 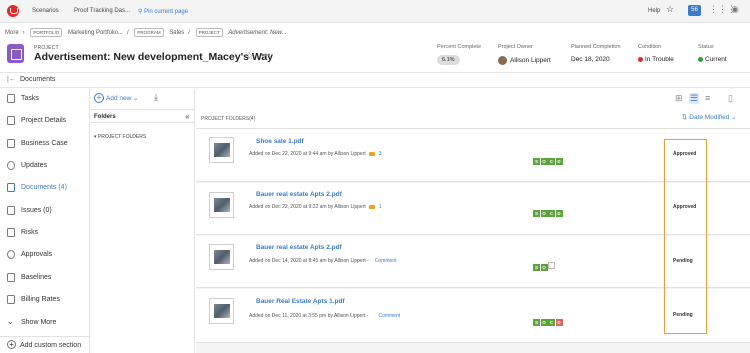 What do you see at coordinates (656, 59) in the screenshot?
I see `condition-value: In Trouble` at bounding box center [656, 59].